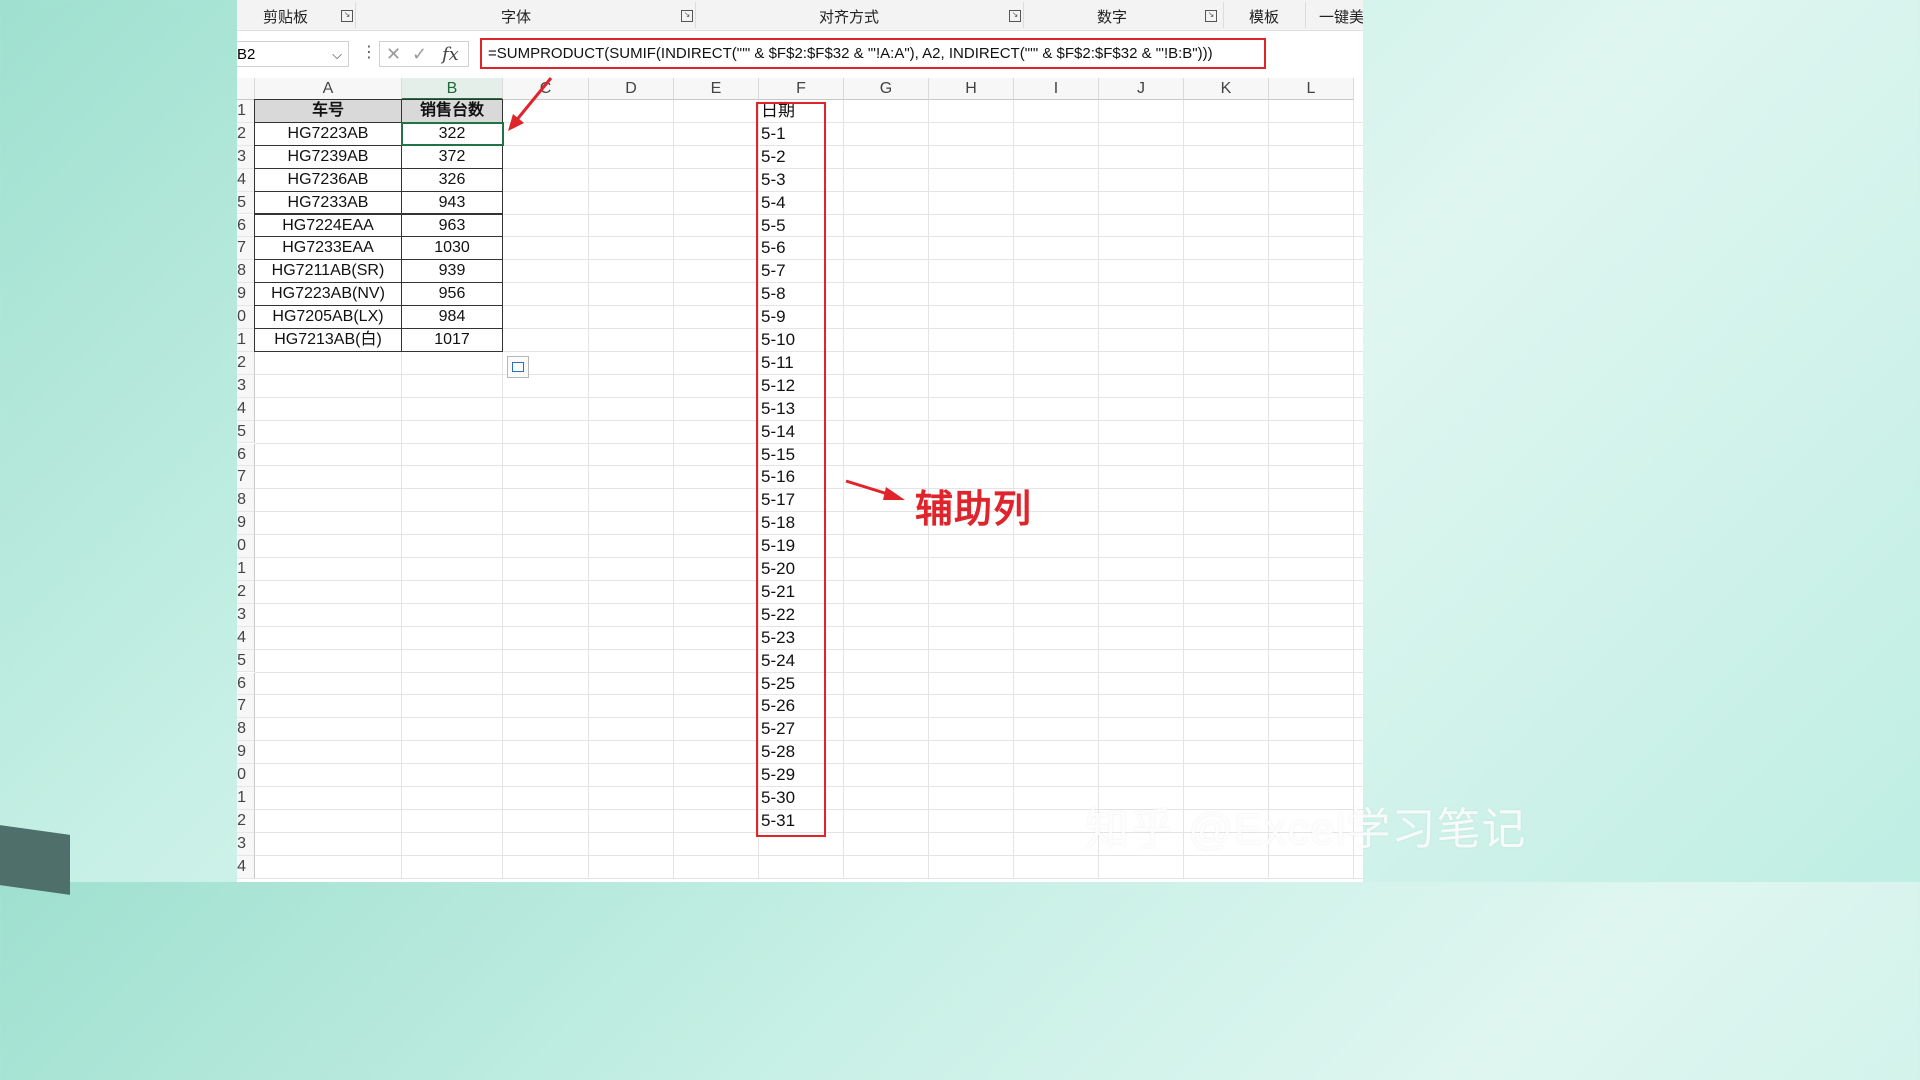 This screenshot has height=1080, width=1920. I want to click on helper-column-label: 辅助列, so click(974, 510).